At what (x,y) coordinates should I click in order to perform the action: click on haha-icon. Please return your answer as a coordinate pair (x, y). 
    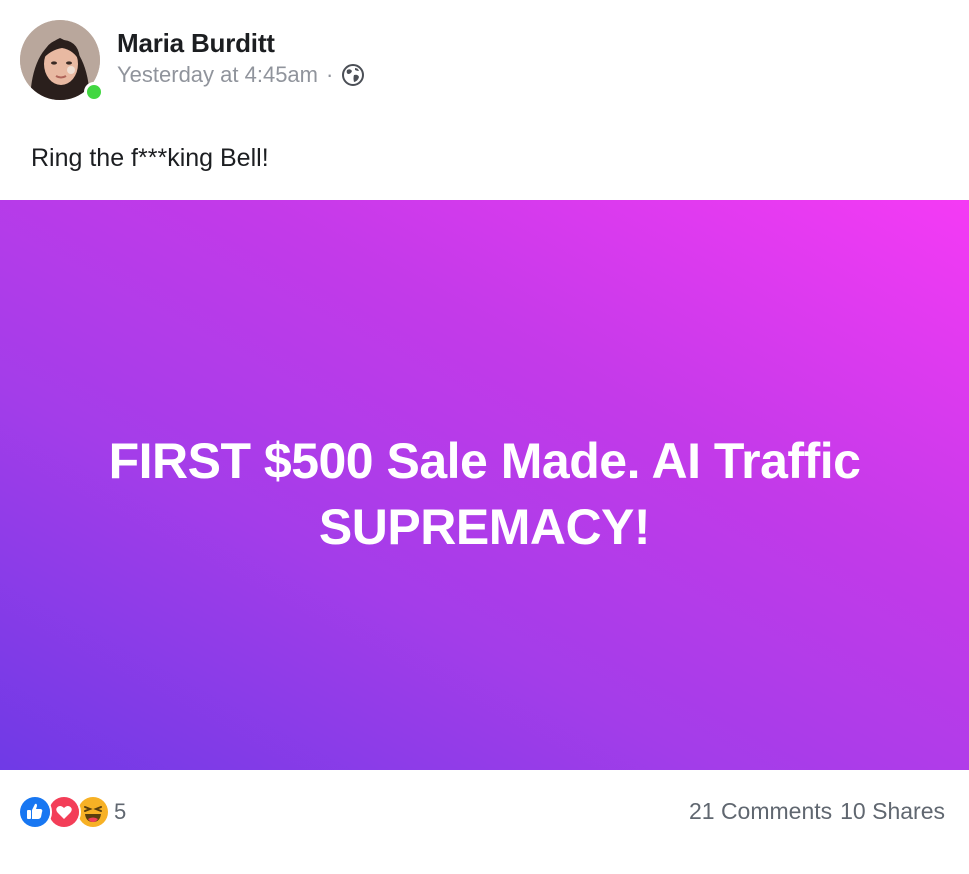
    Looking at the image, I should click on (93, 812).